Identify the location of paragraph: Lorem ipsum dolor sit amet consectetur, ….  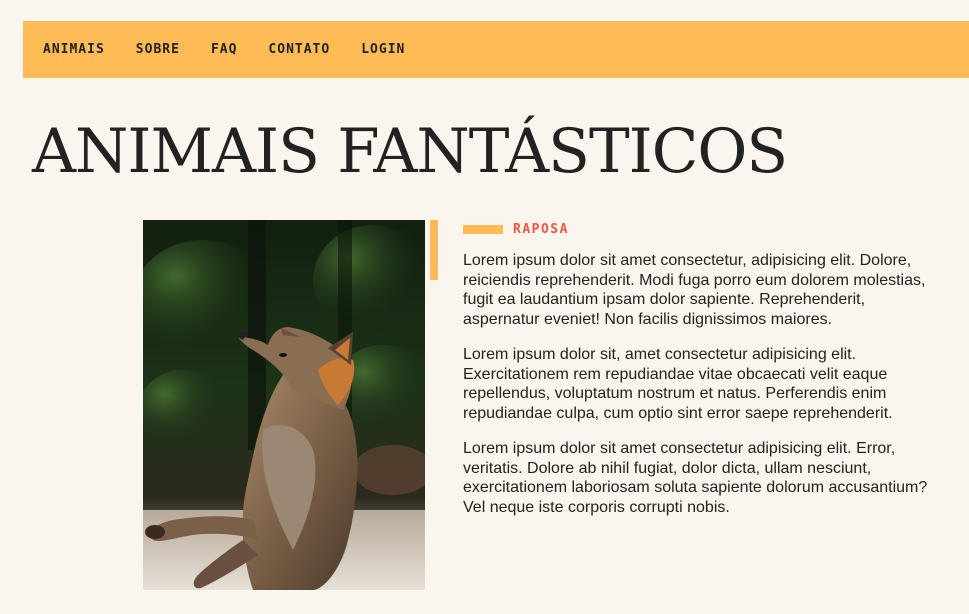
(694, 290).